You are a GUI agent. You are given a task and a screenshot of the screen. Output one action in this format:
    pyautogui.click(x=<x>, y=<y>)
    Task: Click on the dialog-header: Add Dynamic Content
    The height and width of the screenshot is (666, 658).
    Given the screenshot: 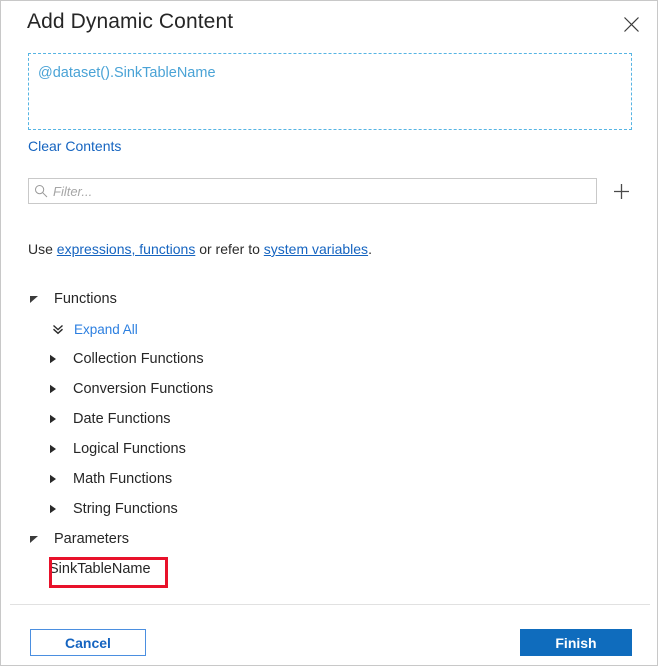 What is the action you would take?
    pyautogui.click(x=329, y=24)
    